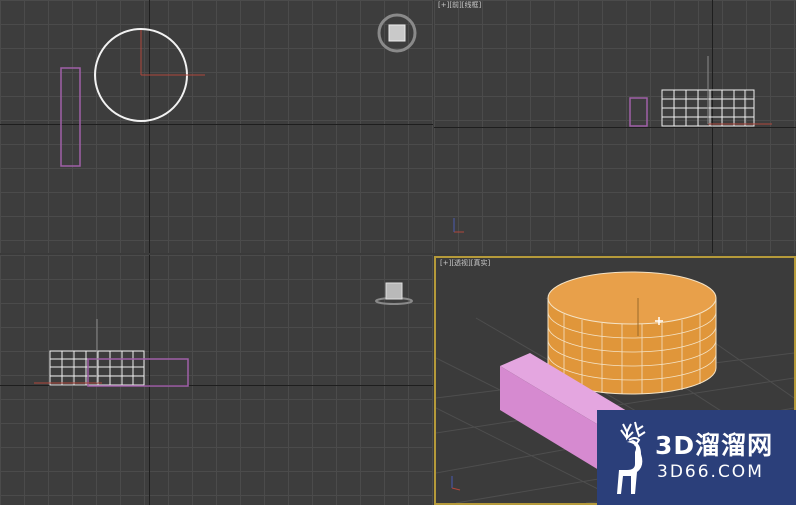  I want to click on box-outline-left, so click(138, 372).